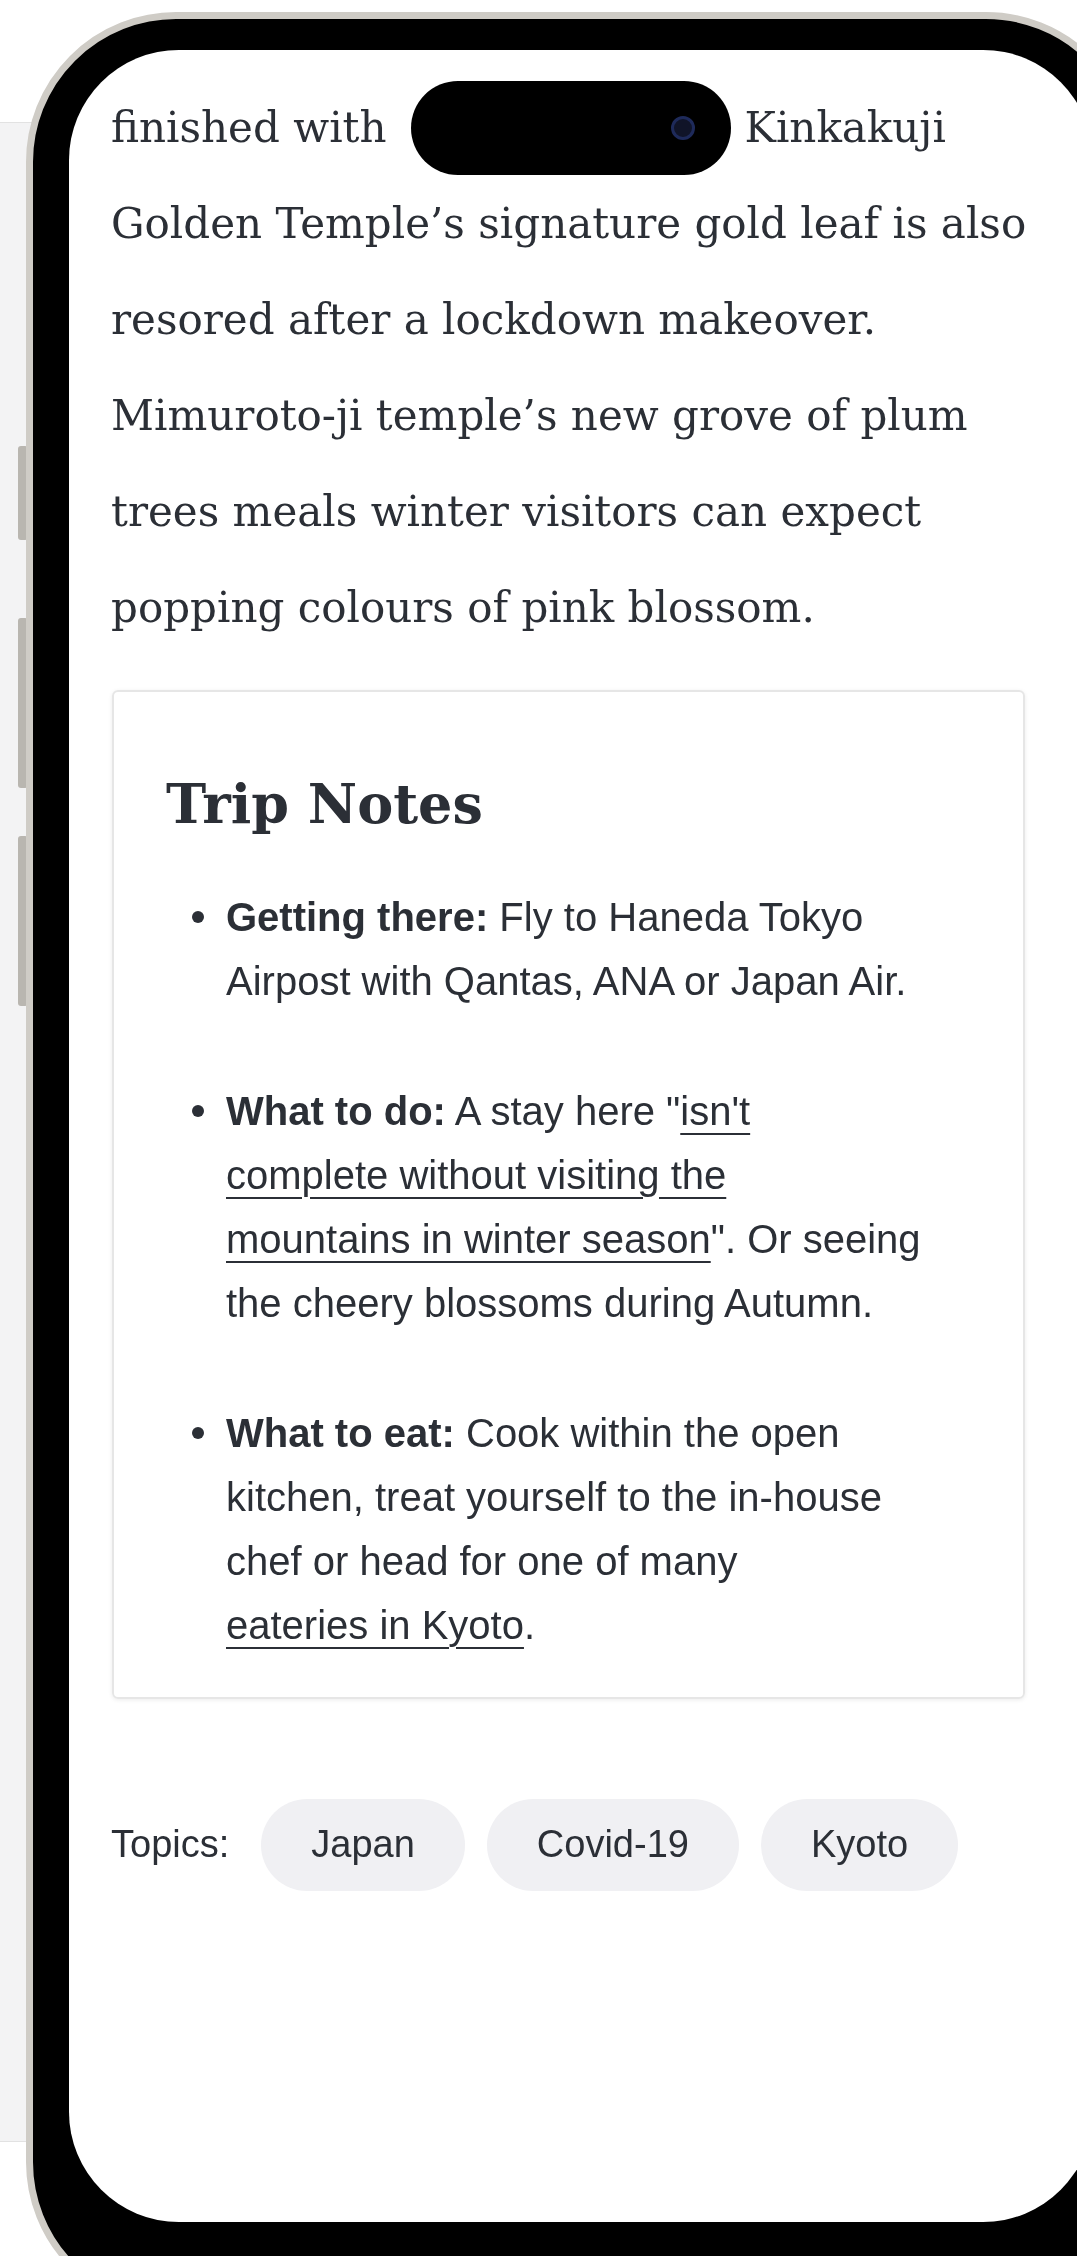 Image resolution: width=1077 pixels, height=2256 pixels. What do you see at coordinates (567, 949) in the screenshot?
I see `list-item-text: Getting there: Fly to Haneda Tokyo Airpost with Qantas, ANA or Japan Air.` at bounding box center [567, 949].